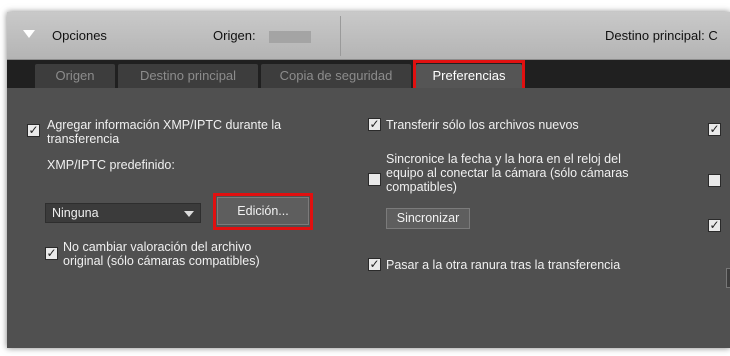 The image size is (730, 356). I want to click on add-xmp-checkbox: ✓, so click(33, 130).